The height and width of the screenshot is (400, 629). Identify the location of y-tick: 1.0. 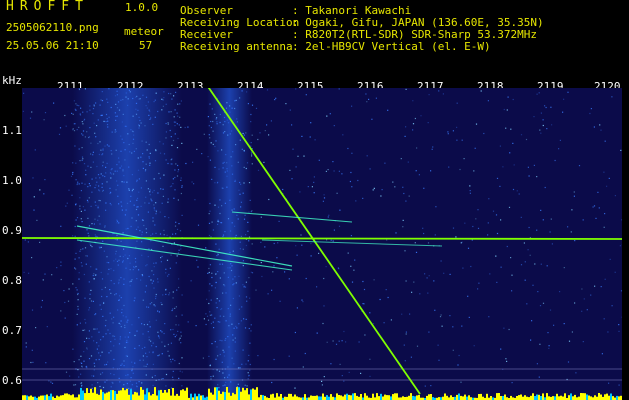
(12, 180).